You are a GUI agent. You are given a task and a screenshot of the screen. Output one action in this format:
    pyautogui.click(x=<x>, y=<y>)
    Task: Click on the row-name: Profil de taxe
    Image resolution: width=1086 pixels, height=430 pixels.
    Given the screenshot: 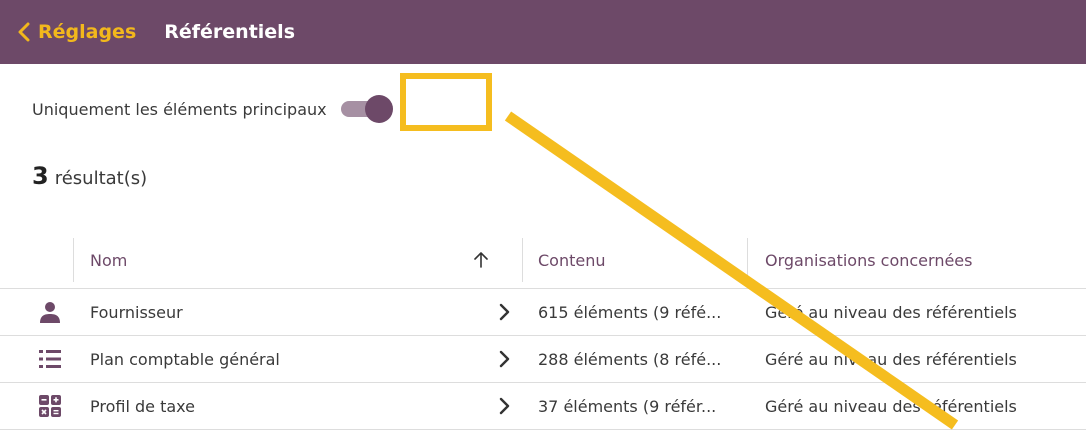 What is the action you would take?
    pyautogui.click(x=142, y=406)
    